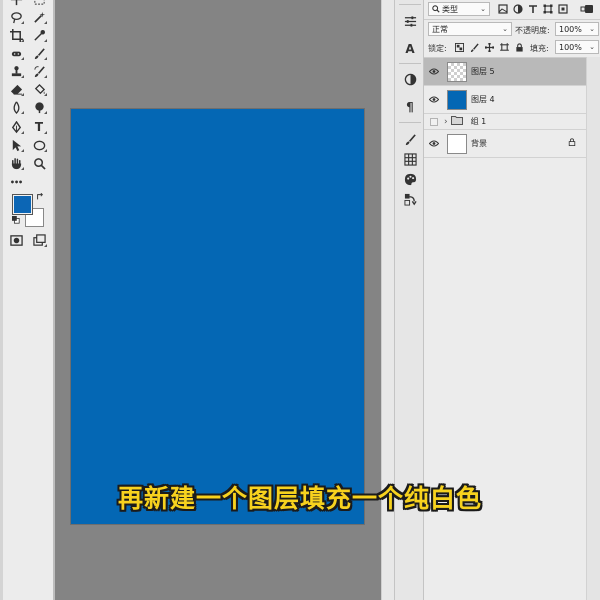 Image resolution: width=600 pixels, height=600 pixels. What do you see at coordinates (436, 9) in the screenshot?
I see `search-icon` at bounding box center [436, 9].